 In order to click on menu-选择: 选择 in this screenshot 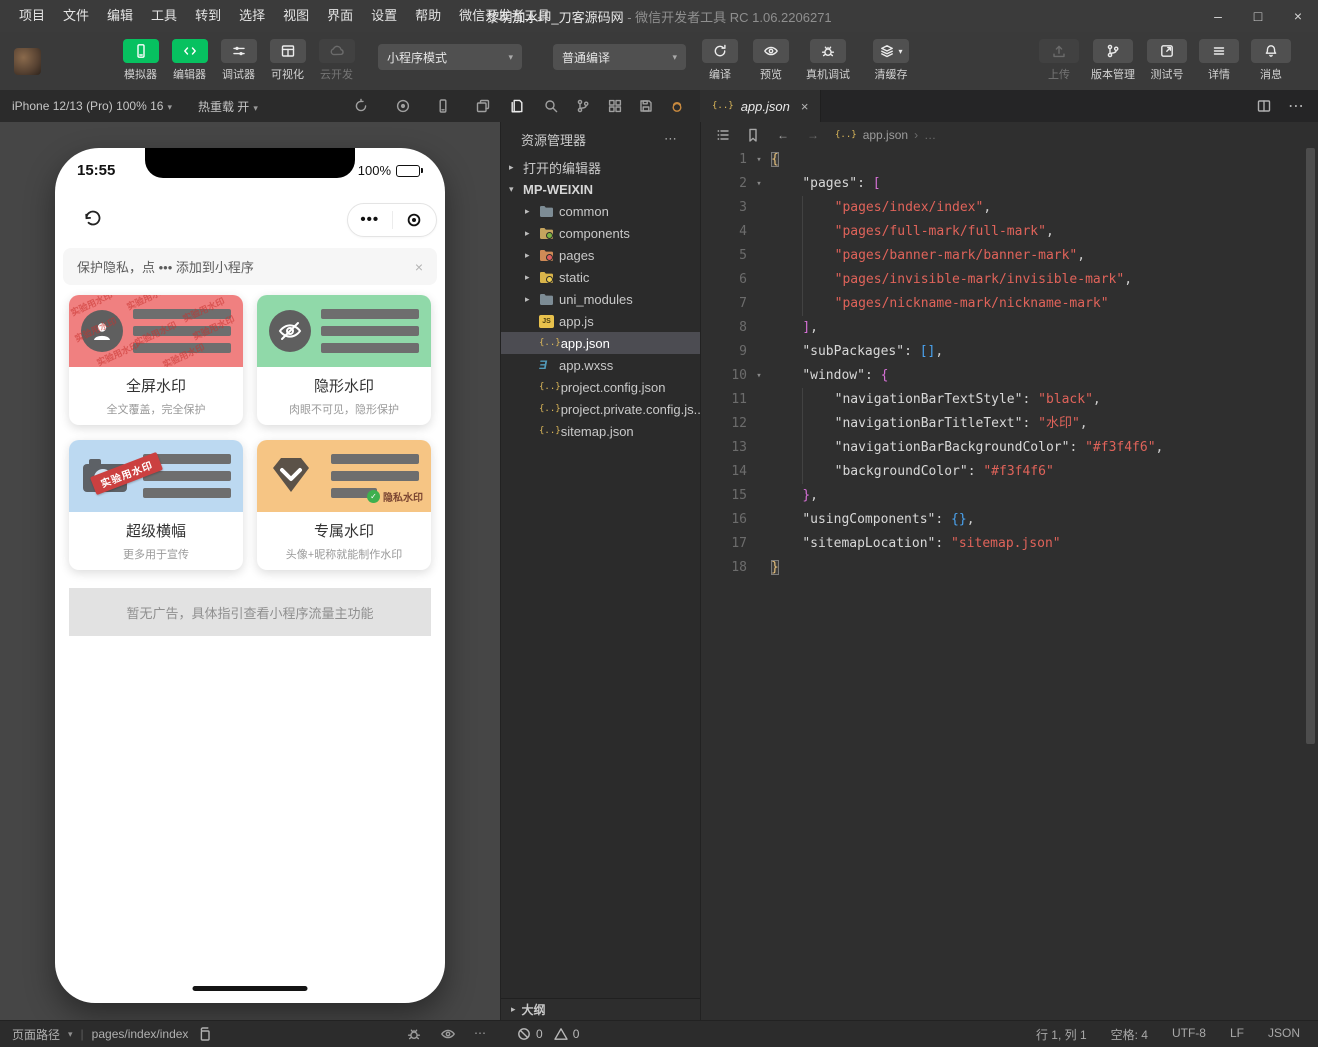, I will do `click(252, 16)`.